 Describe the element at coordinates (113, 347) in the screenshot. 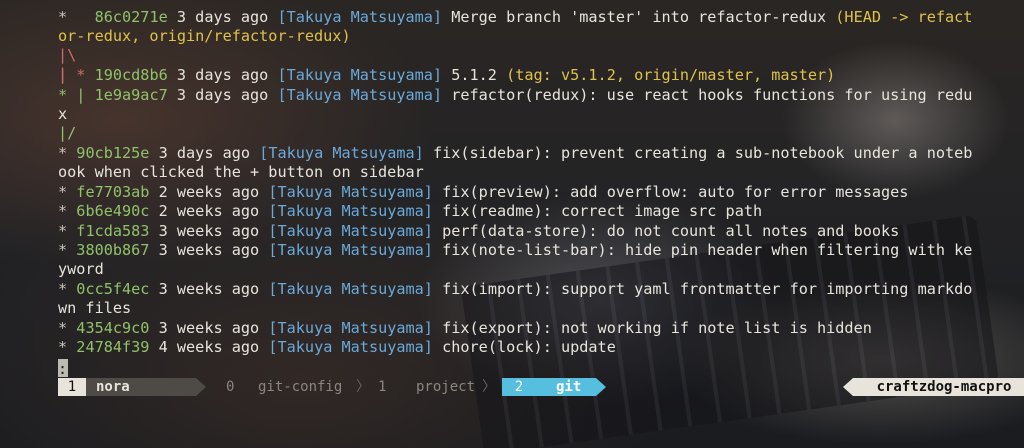

I see `commit-hash: 24784f39` at that location.